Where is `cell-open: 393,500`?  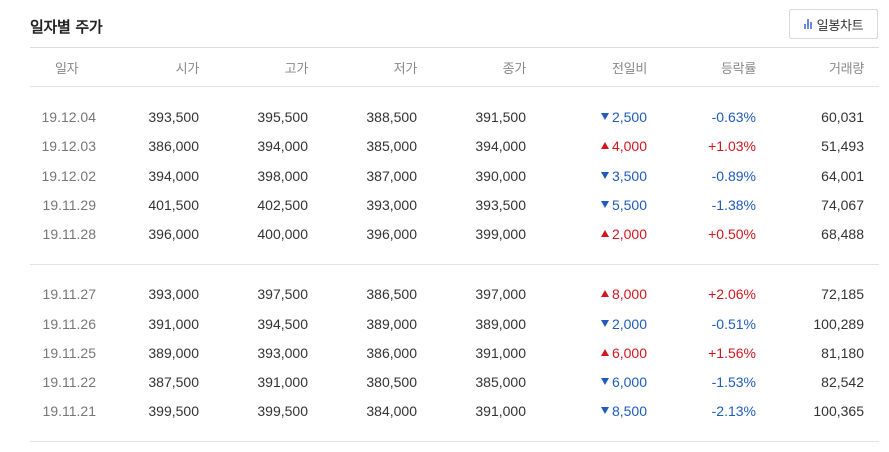 cell-open: 393,500 is located at coordinates (173, 116).